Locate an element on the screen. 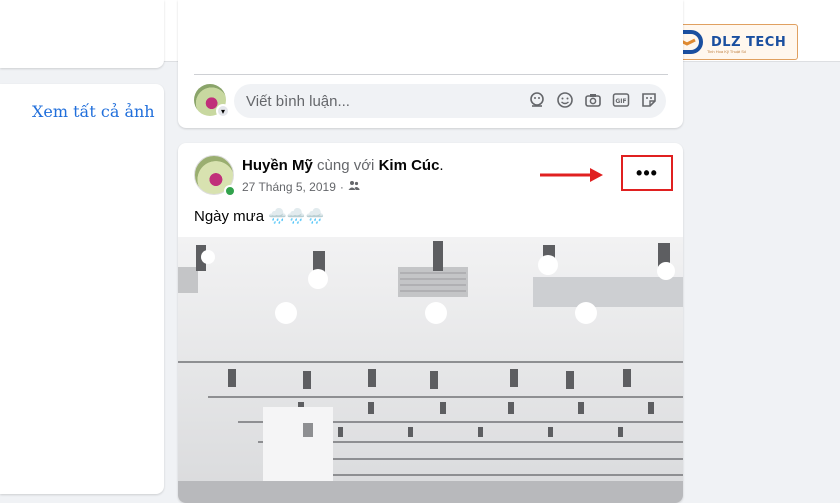  see-all-photos-link: Xem tất cả ảnh is located at coordinates (93, 111).